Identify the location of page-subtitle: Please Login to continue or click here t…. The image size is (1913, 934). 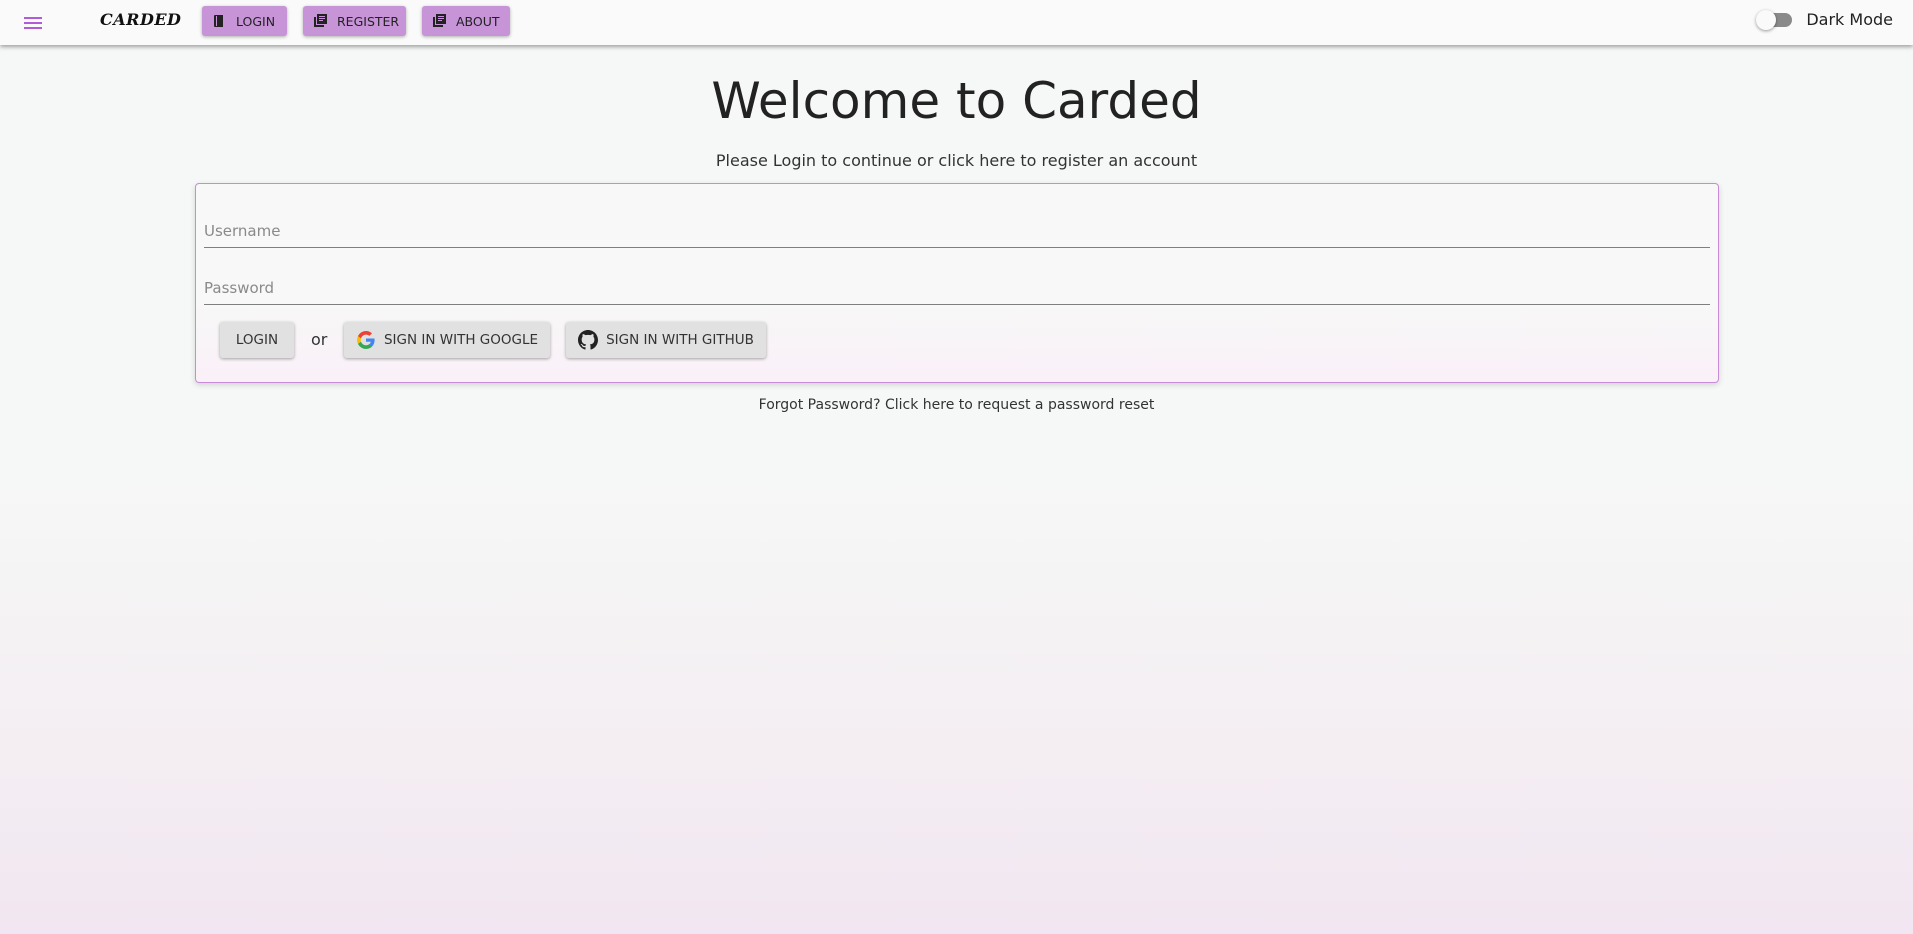
(956, 160).